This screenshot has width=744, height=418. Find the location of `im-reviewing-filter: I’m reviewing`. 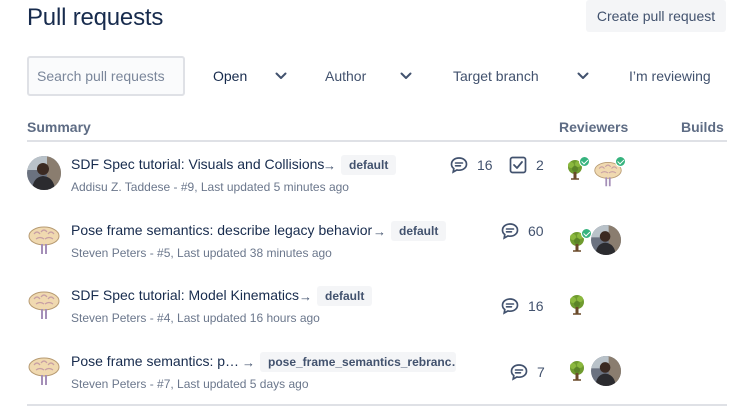

im-reviewing-filter: I’m reviewing is located at coordinates (670, 76).